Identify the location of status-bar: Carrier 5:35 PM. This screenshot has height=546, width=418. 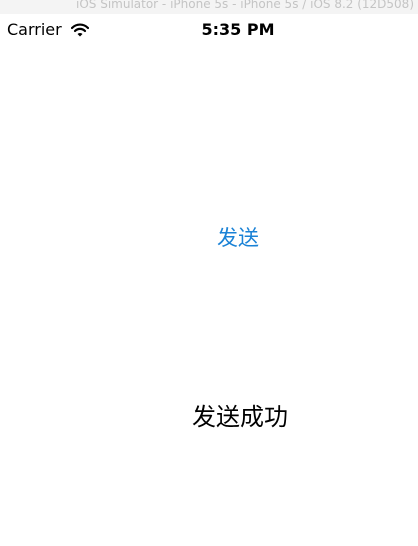
(209, 30).